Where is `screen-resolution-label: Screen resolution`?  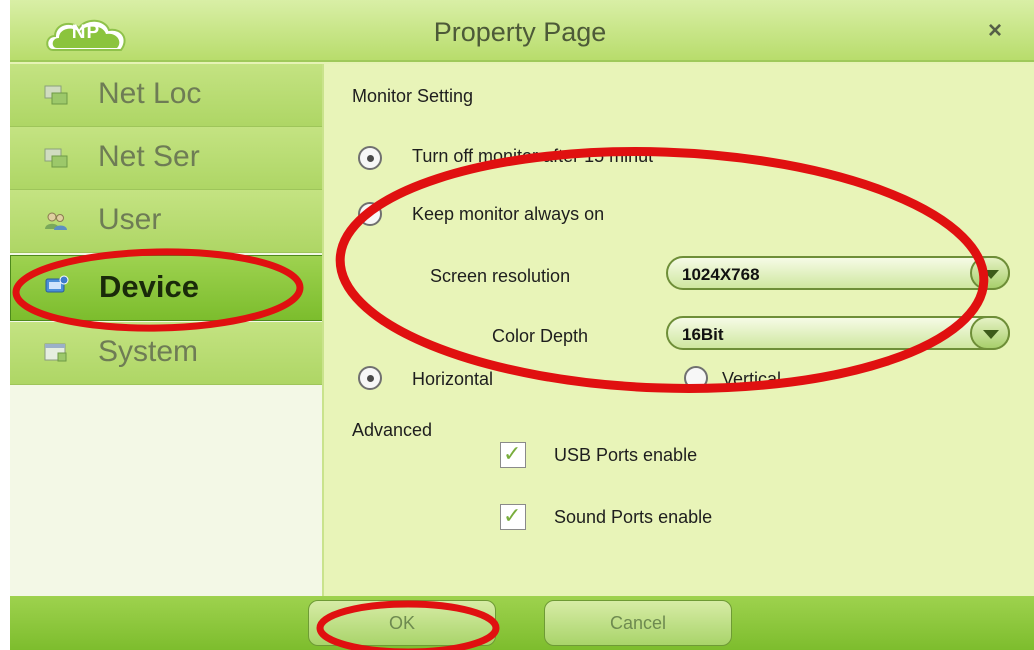
screen-resolution-label: Screen resolution is located at coordinates (500, 276).